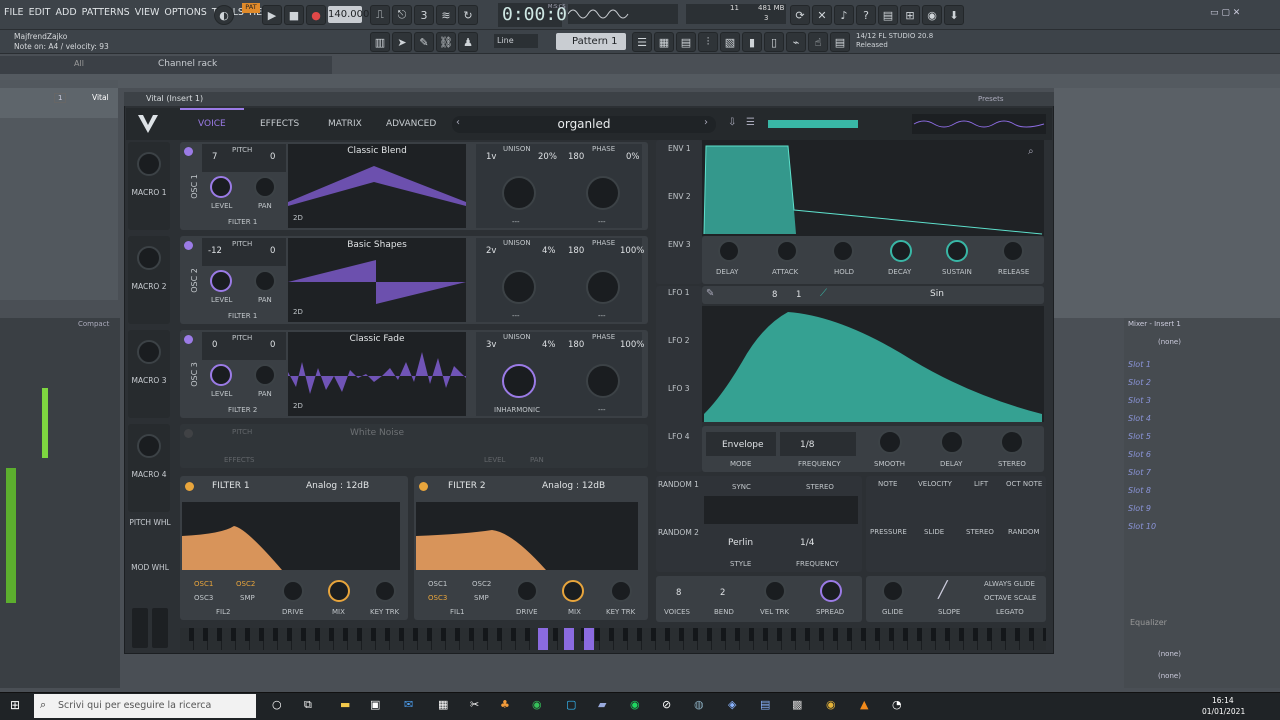 This screenshot has width=1280, height=720. What do you see at coordinates (549, 345) in the screenshot?
I see `osc-3-unison-pct: 4%` at bounding box center [549, 345].